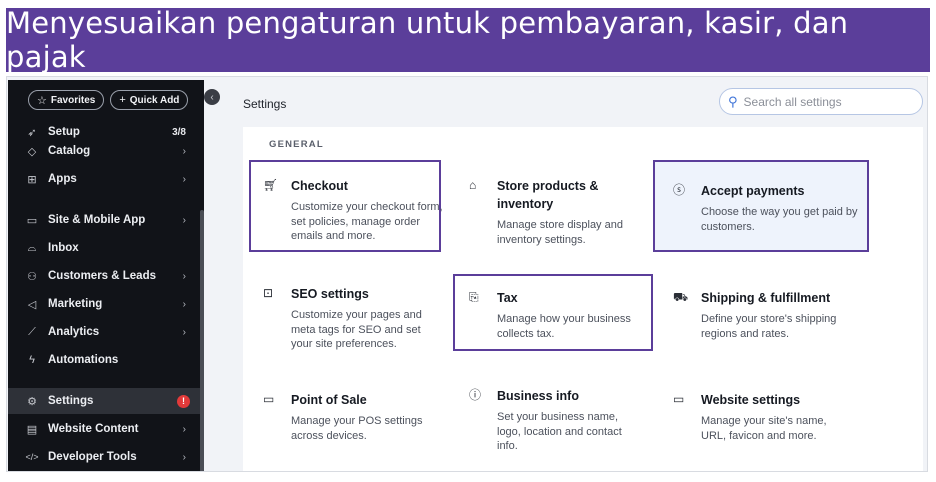  I want to click on setup-progress: 3/8, so click(179, 132).